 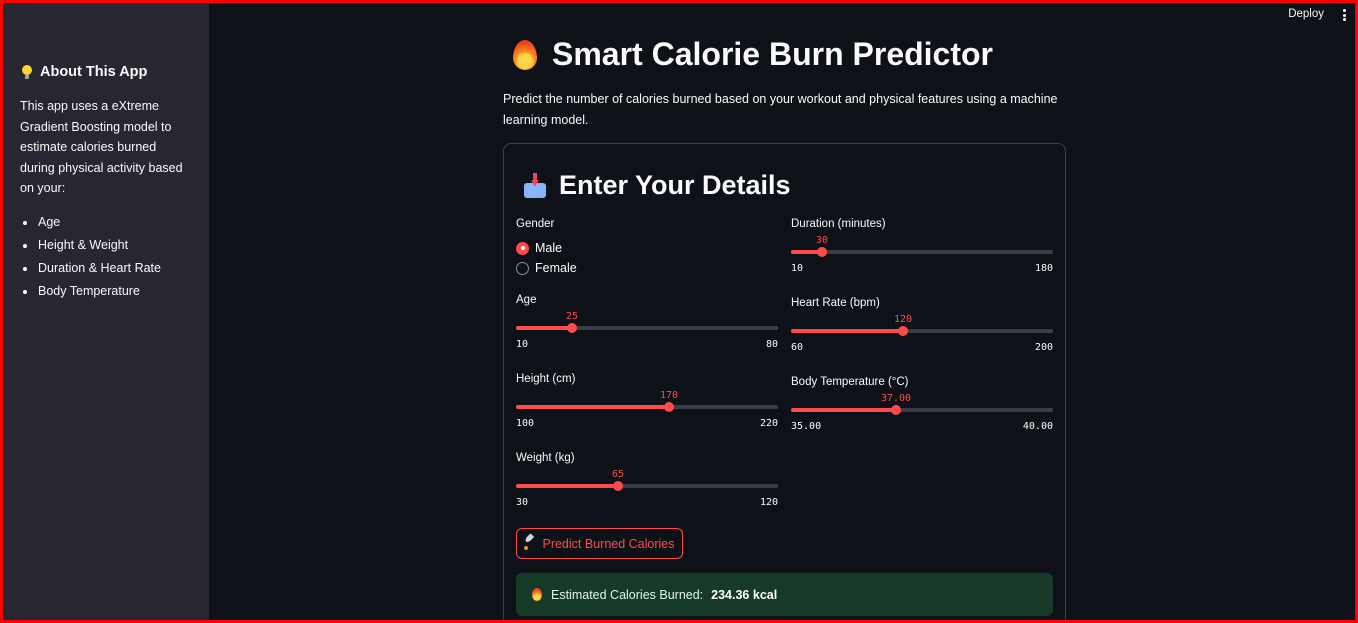 What do you see at coordinates (627, 594) in the screenshot?
I see `result-prefix: Estimated Calories Burned:` at bounding box center [627, 594].